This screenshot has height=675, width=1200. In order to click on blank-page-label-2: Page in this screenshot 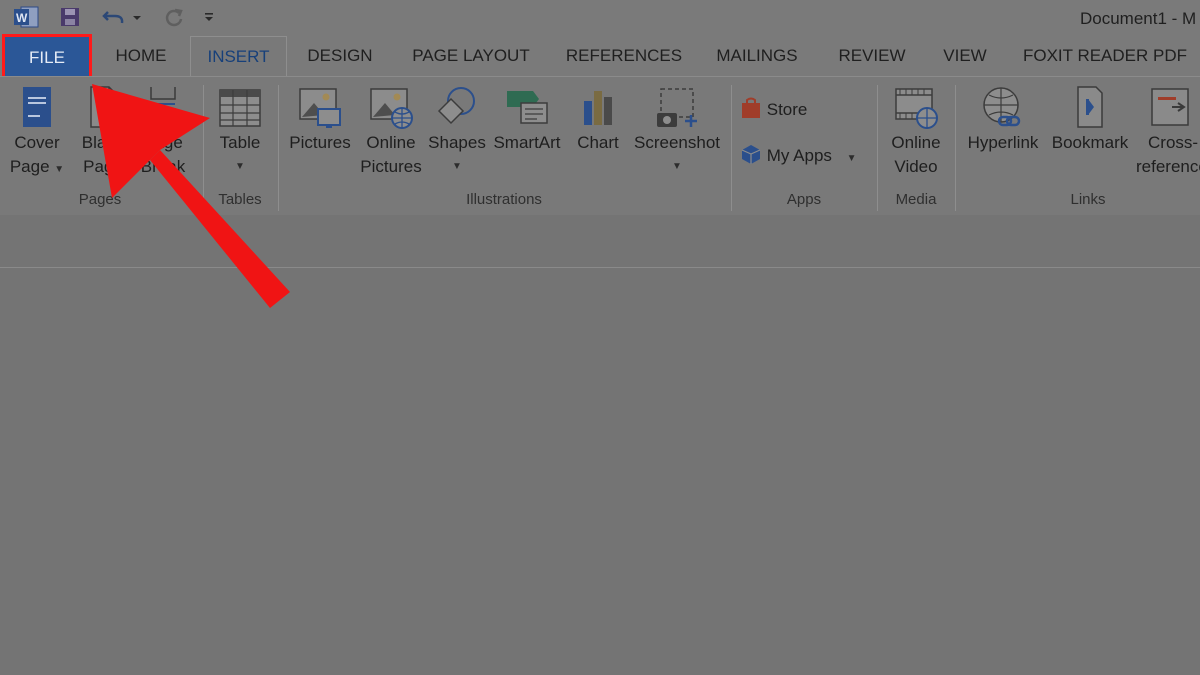, I will do `click(103, 166)`.